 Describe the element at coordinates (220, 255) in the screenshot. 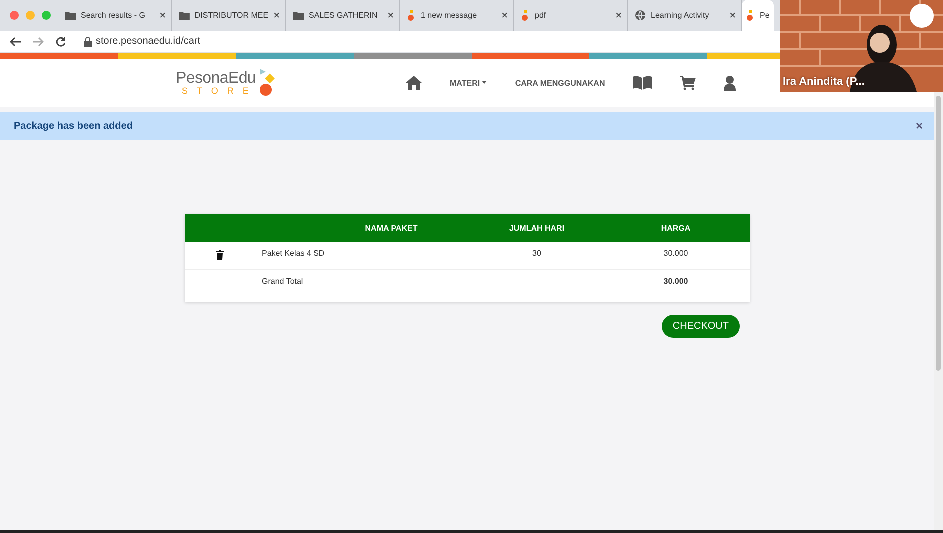

I see `trash-icon` at that location.